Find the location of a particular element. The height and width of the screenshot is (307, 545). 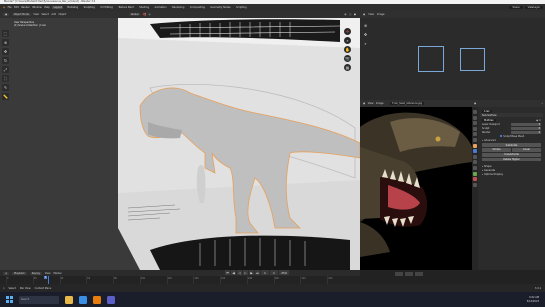

scale-icon: ⤢ is located at coordinates (5, 69).